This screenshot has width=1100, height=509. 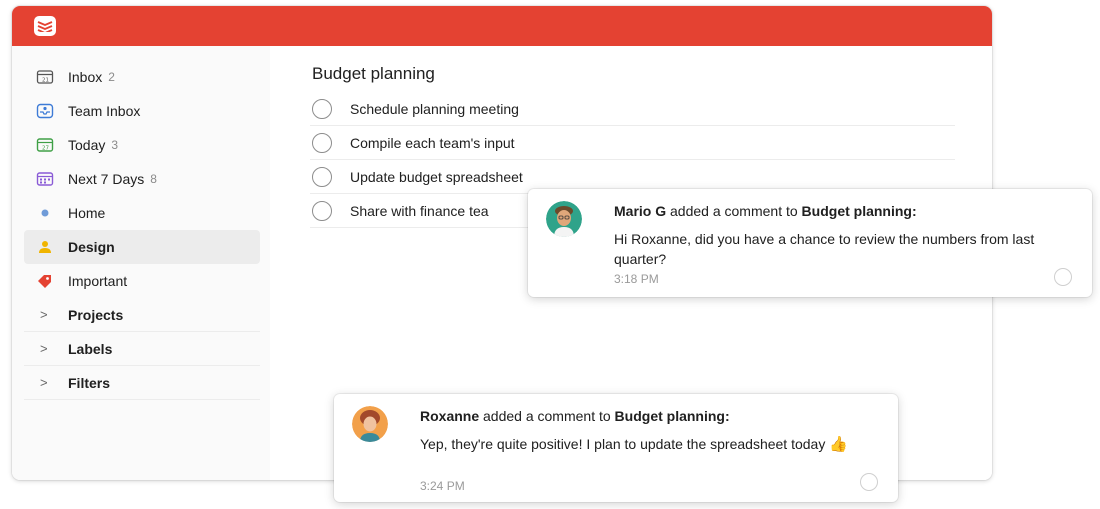 What do you see at coordinates (142, 349) in the screenshot?
I see `sidebar-section-labels: > Labels` at bounding box center [142, 349].